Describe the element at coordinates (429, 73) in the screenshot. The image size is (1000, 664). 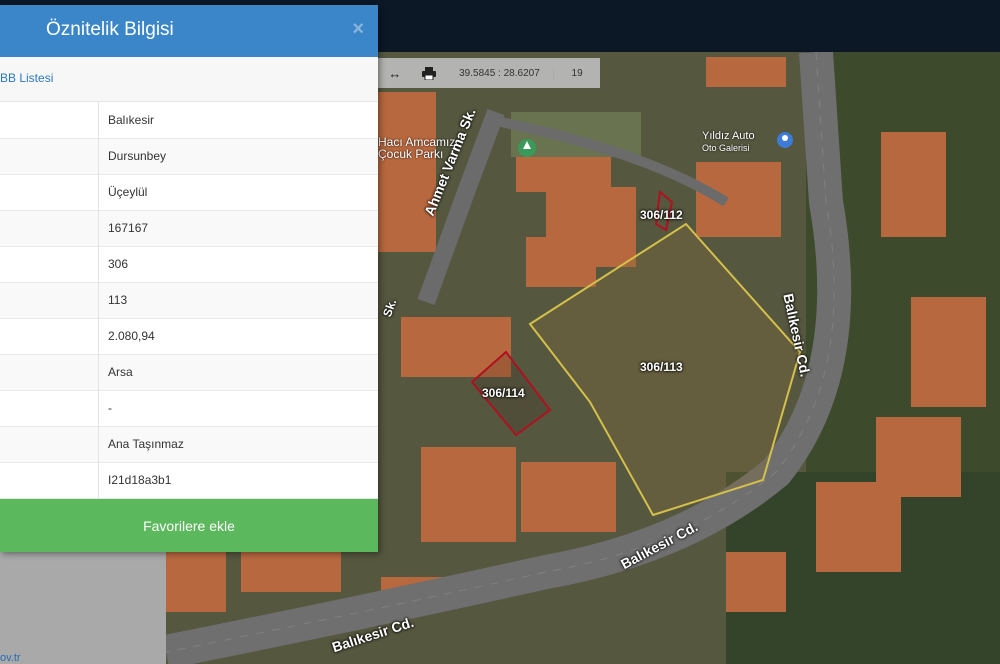
I see `print-icon` at that location.